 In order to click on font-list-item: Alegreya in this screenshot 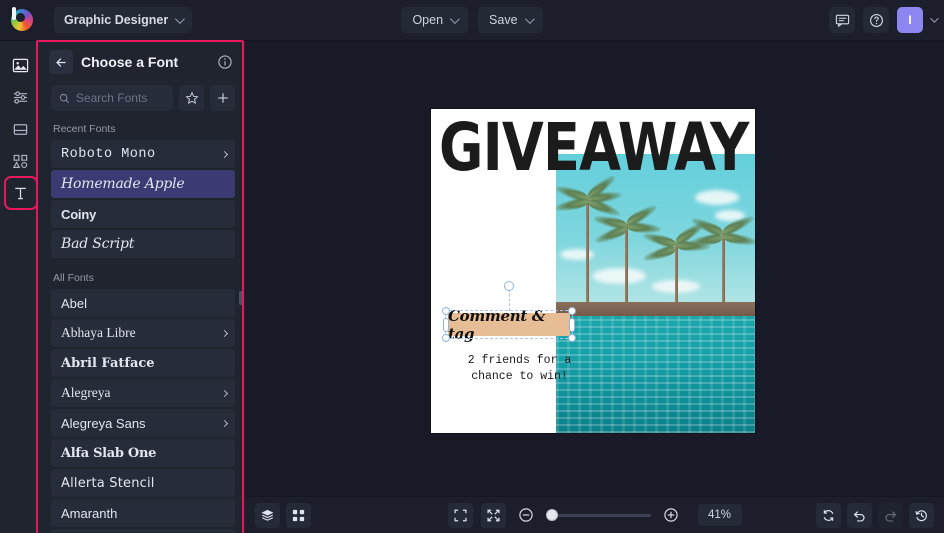, I will do `click(143, 393)`.